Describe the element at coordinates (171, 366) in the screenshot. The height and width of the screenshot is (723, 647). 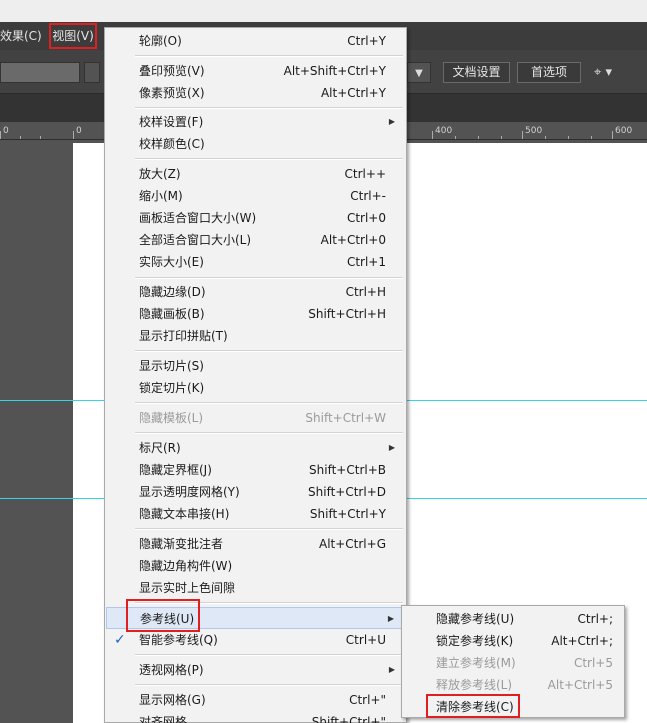
I see `menu-item-label: 显示切片(S)` at that location.